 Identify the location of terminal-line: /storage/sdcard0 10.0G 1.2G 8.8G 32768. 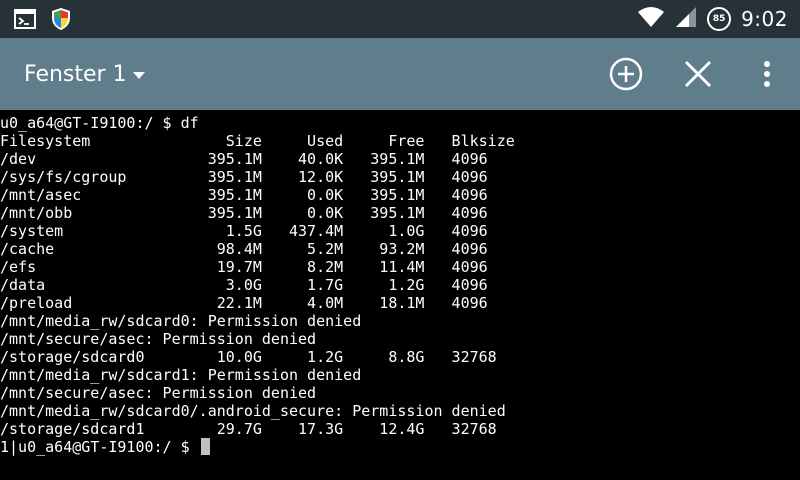
(248, 357).